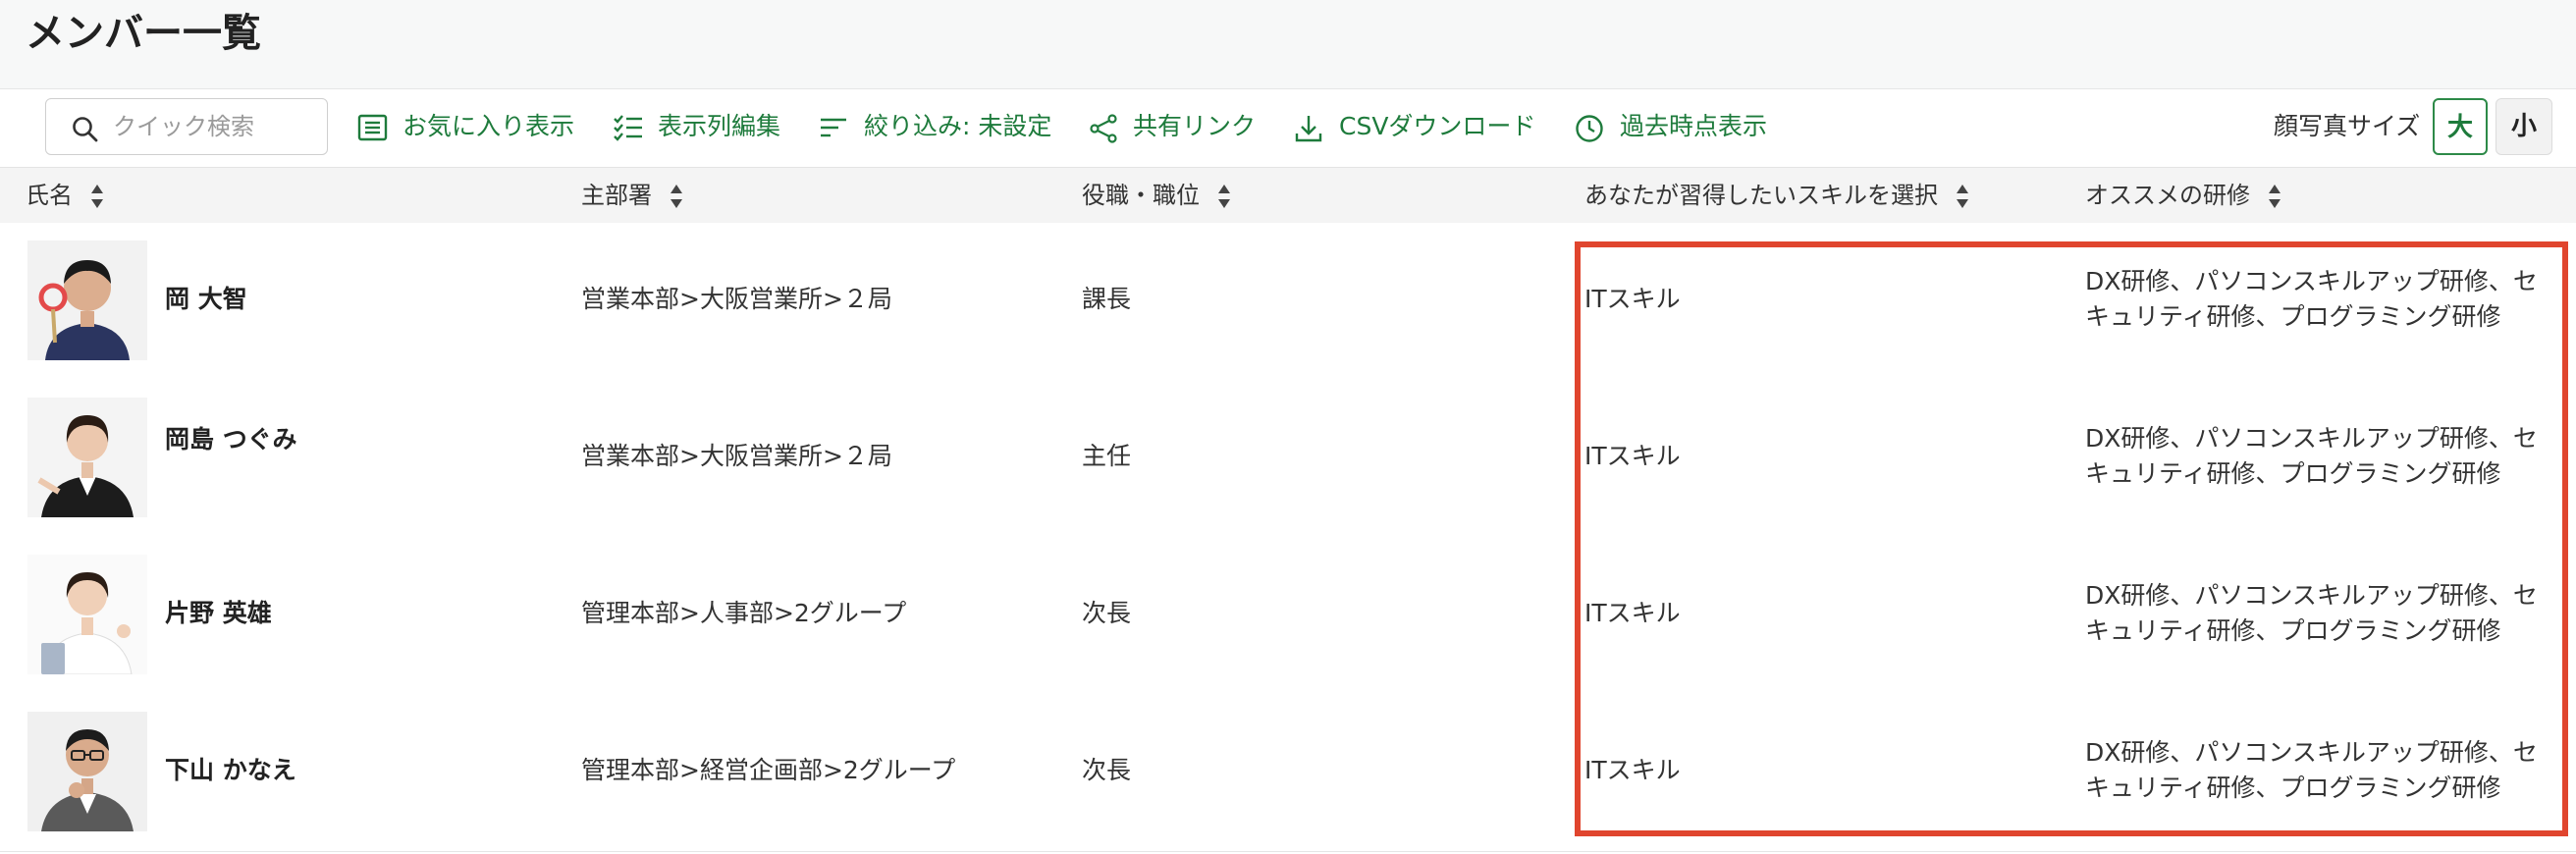  What do you see at coordinates (233, 771) in the screenshot?
I see `member-name: 下山 かなえ` at bounding box center [233, 771].